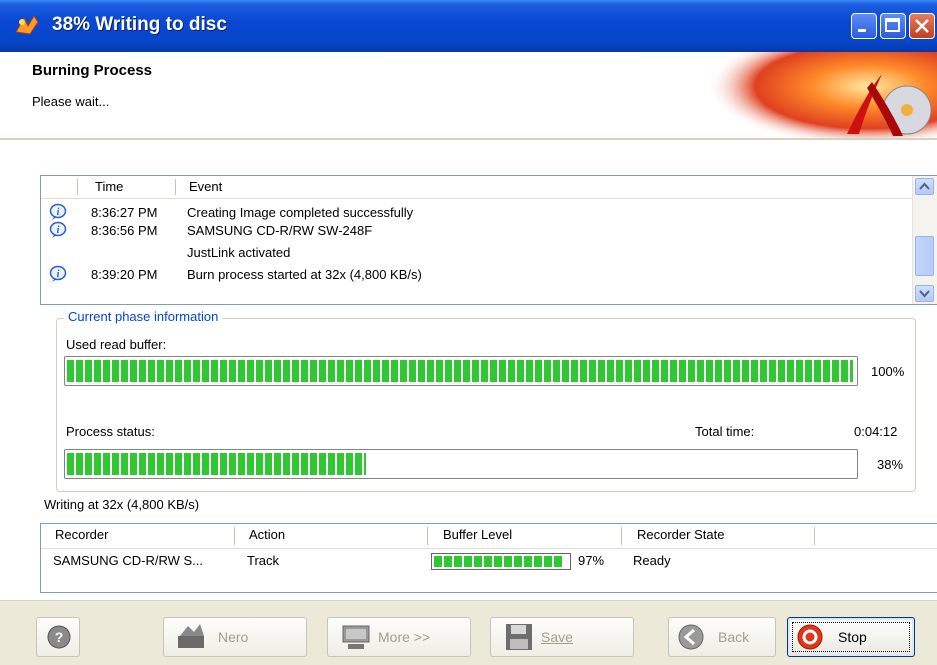  Describe the element at coordinates (822, 95) in the screenshot. I see `nero-logo-icon` at that location.